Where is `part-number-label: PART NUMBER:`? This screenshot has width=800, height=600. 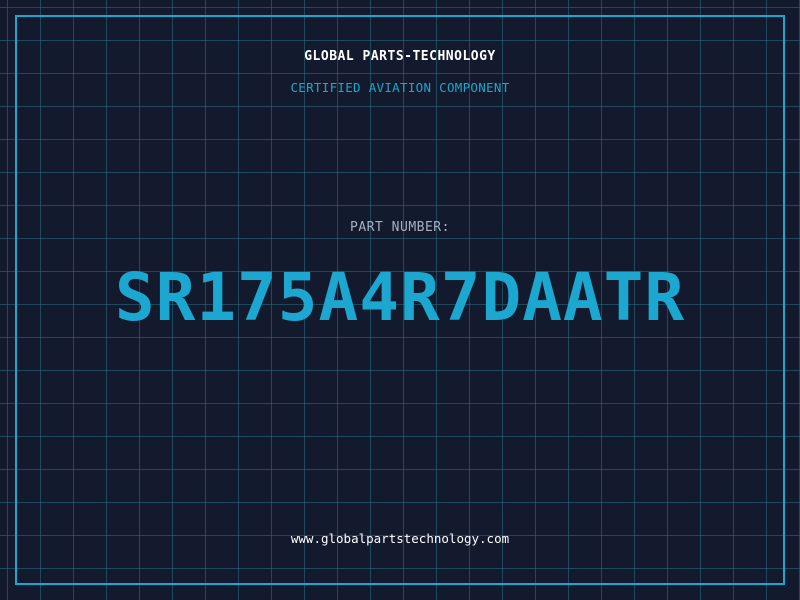 part-number-label: PART NUMBER: is located at coordinates (400, 227).